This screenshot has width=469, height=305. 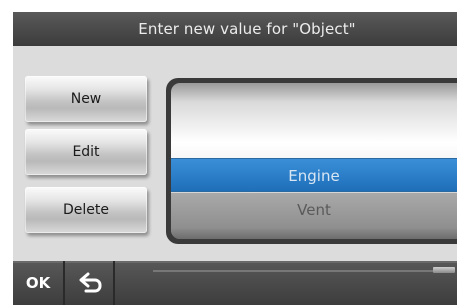 What do you see at coordinates (86, 210) in the screenshot?
I see `delete-button: Delete` at bounding box center [86, 210].